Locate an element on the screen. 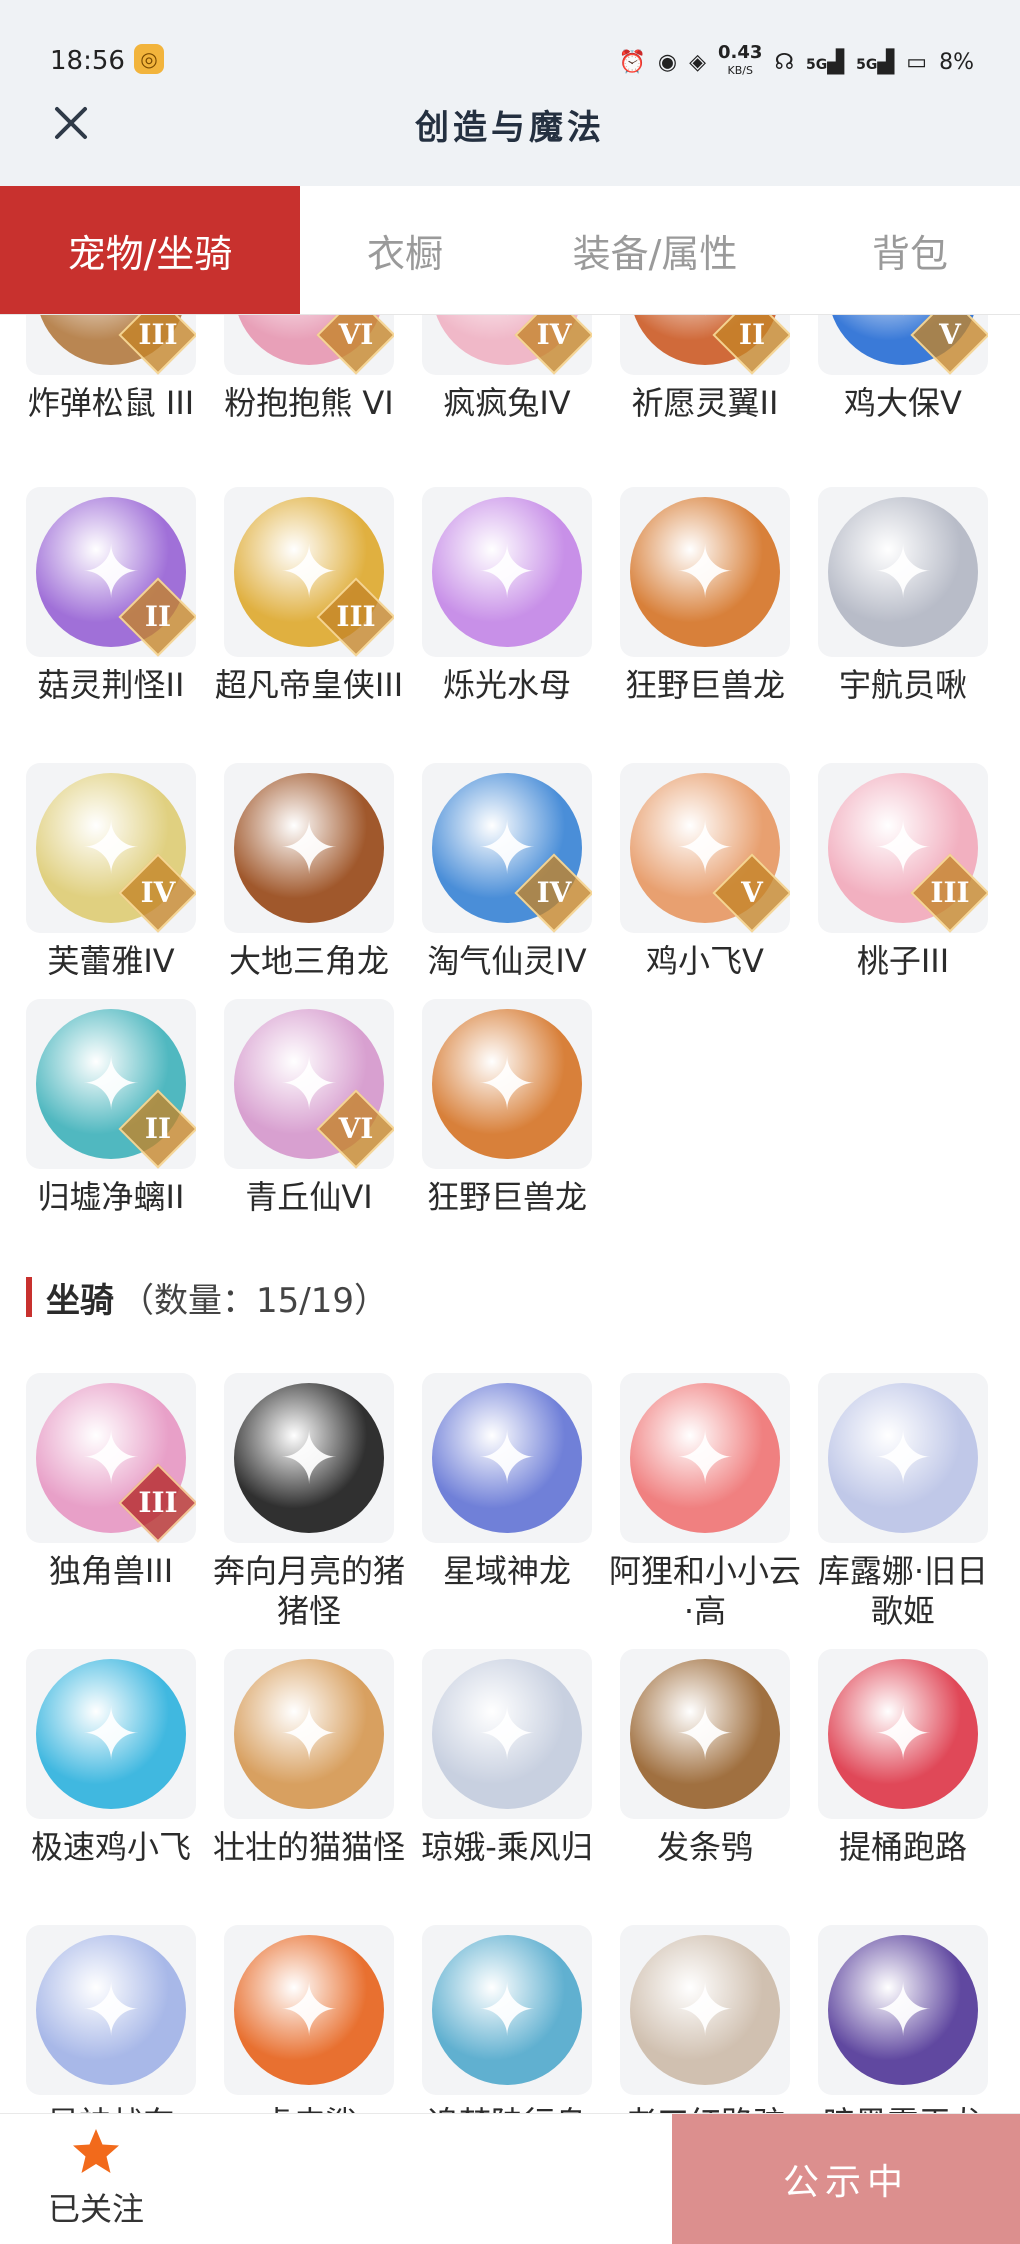 The image size is (1020, 2244). pet-item: ✦II 祈愿灵翼II is located at coordinates (705, 369).